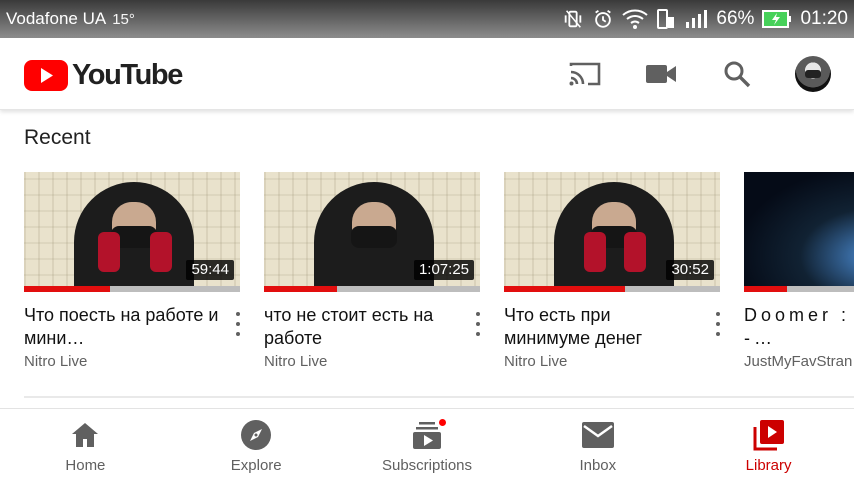  I want to click on sim-icon, so click(666, 19).